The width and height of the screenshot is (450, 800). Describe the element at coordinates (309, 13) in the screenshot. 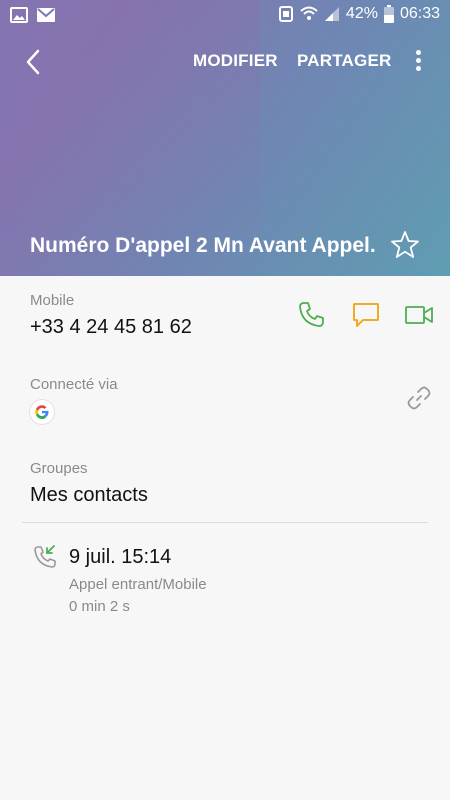

I see `wifi-icon` at that location.